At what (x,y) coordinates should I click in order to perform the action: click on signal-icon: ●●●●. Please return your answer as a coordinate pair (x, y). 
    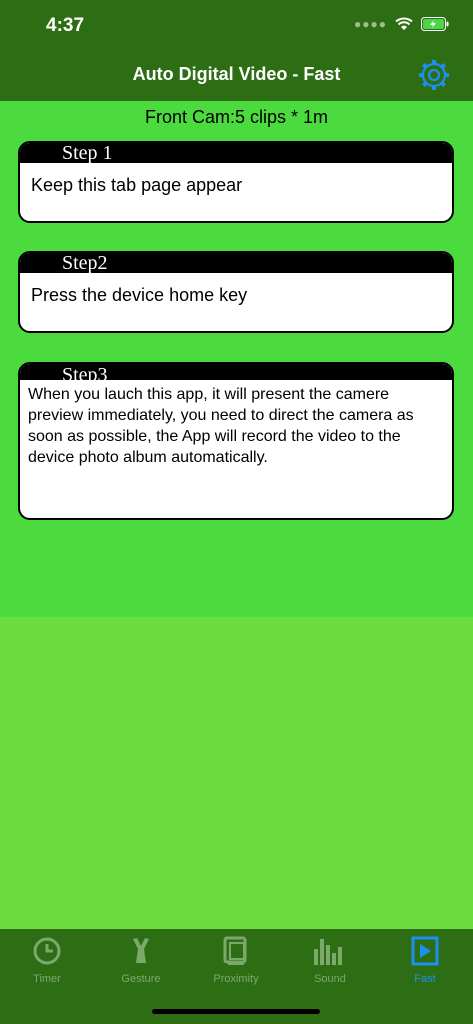
    Looking at the image, I should click on (370, 24).